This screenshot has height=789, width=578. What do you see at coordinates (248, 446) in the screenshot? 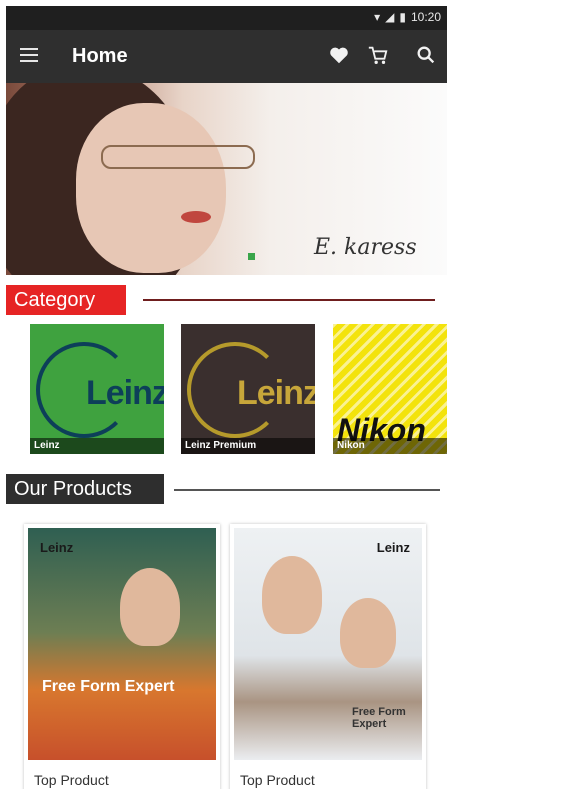
I see `category-caption: Leinz Premium` at bounding box center [248, 446].